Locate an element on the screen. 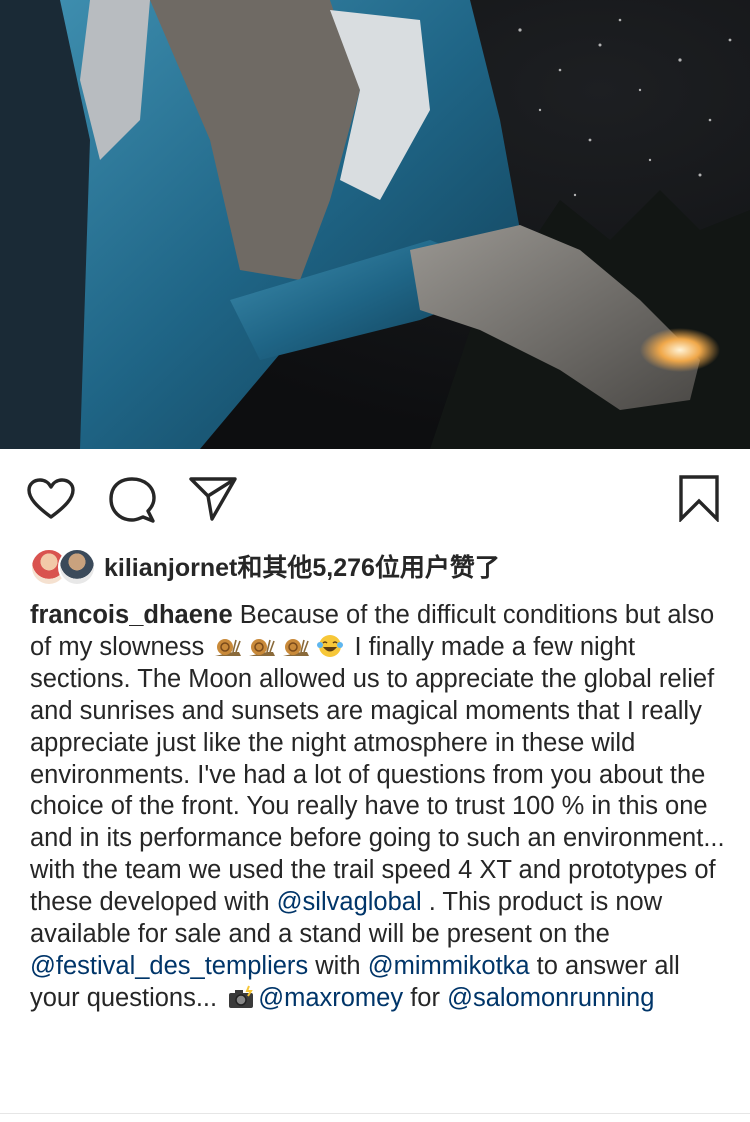 The image size is (750, 1122). likes-row: kilianjornet和其他5,276位用户赞了 is located at coordinates (375, 566).